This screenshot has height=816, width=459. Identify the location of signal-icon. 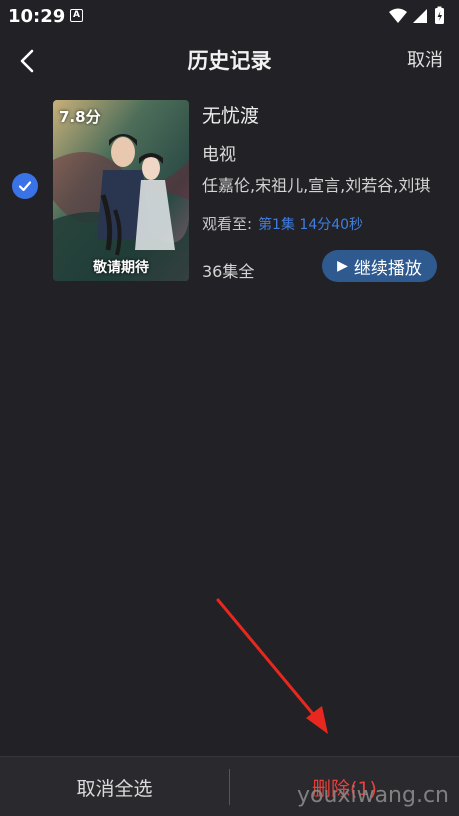
(420, 16).